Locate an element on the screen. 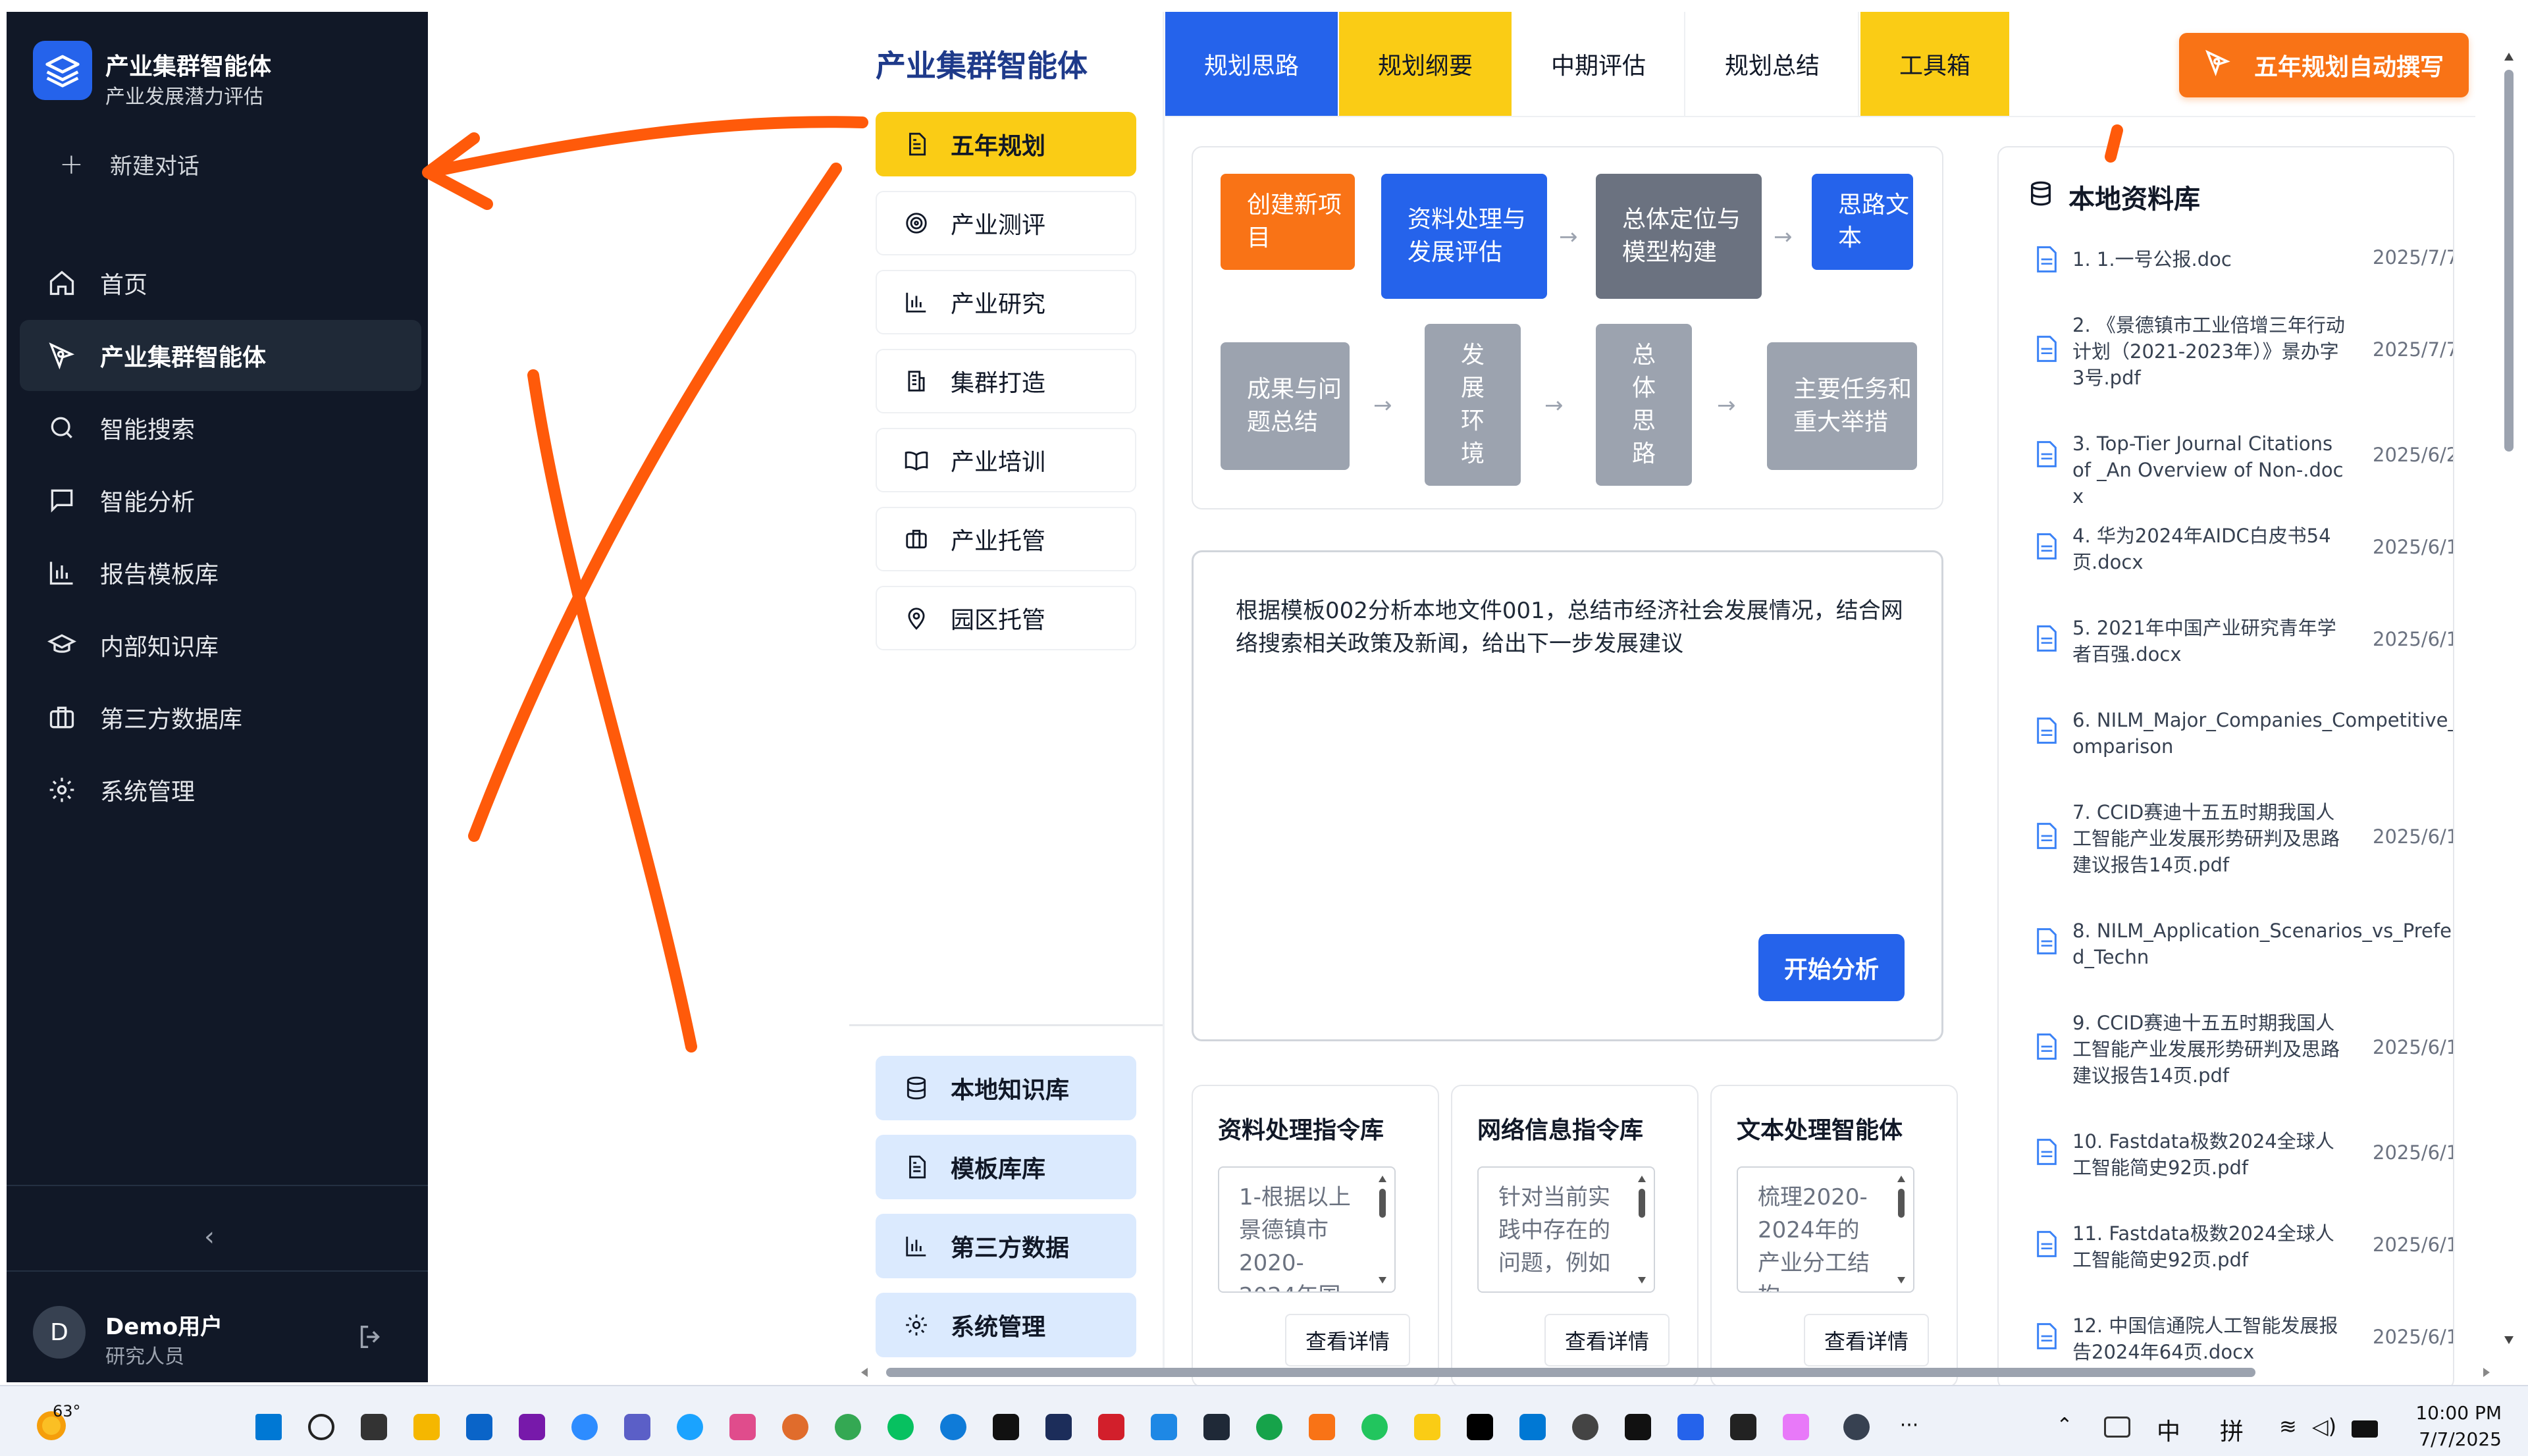 This screenshot has height=1456, width=2528. onenote-icon is located at coordinates (532, 1427).